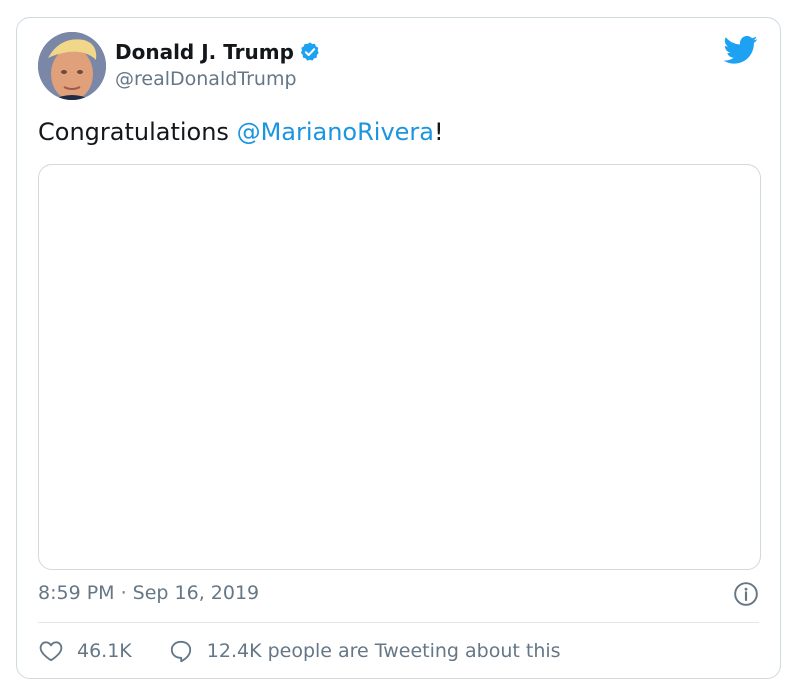 Image resolution: width=800 pixels, height=699 pixels. I want to click on like-action: 46.1K, so click(85, 651).